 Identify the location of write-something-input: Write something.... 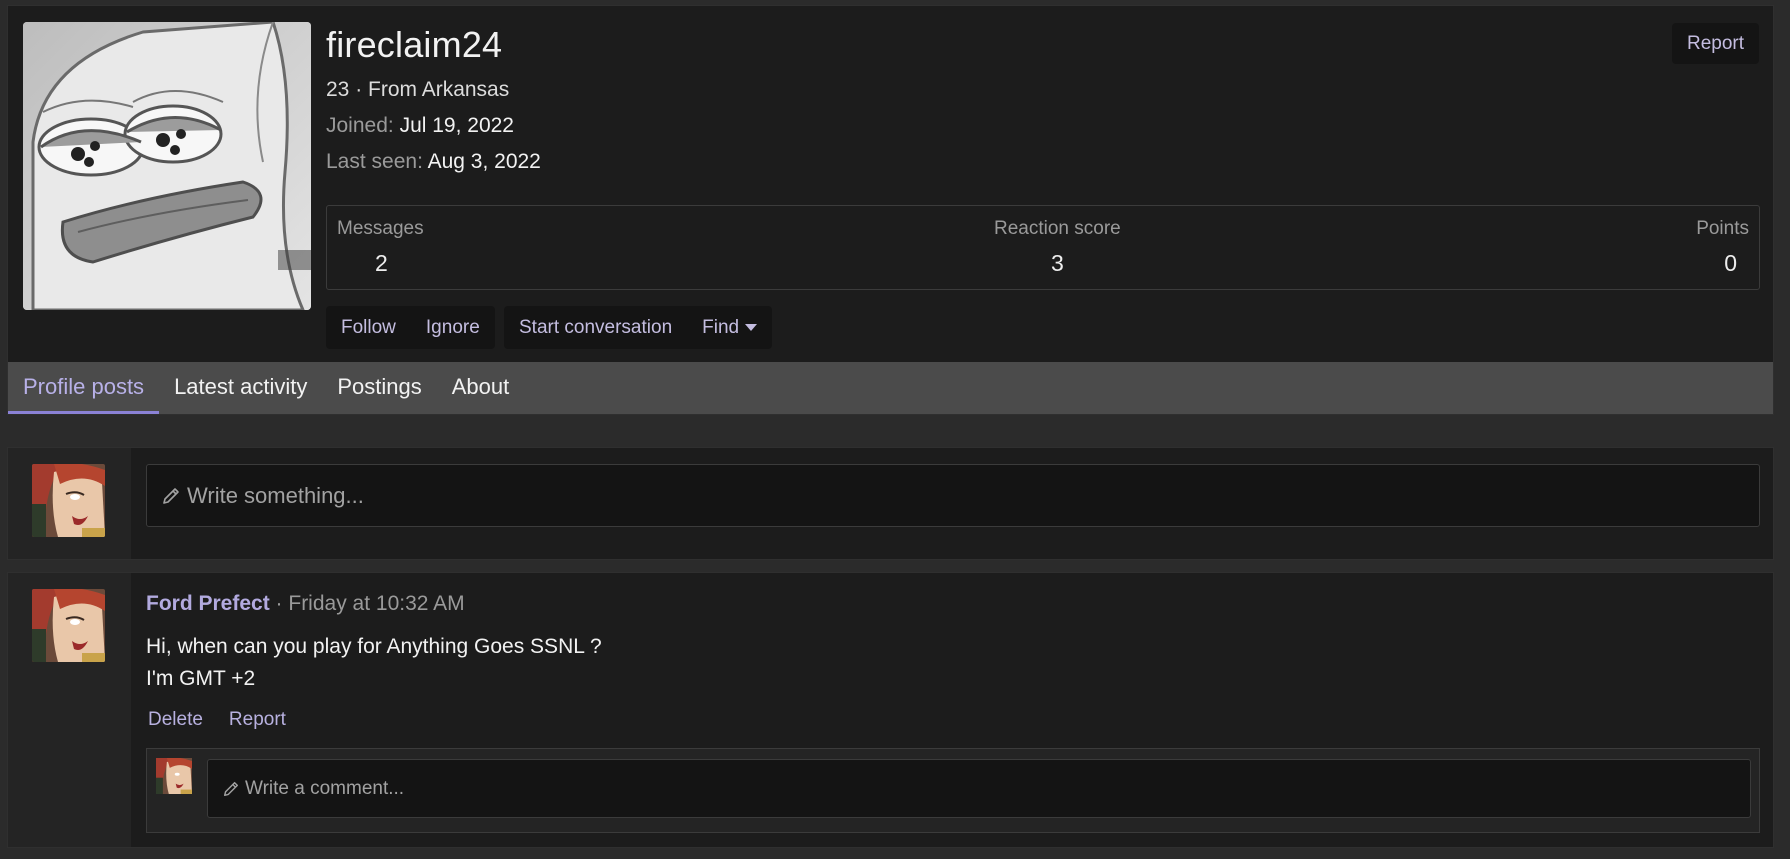
(953, 495).